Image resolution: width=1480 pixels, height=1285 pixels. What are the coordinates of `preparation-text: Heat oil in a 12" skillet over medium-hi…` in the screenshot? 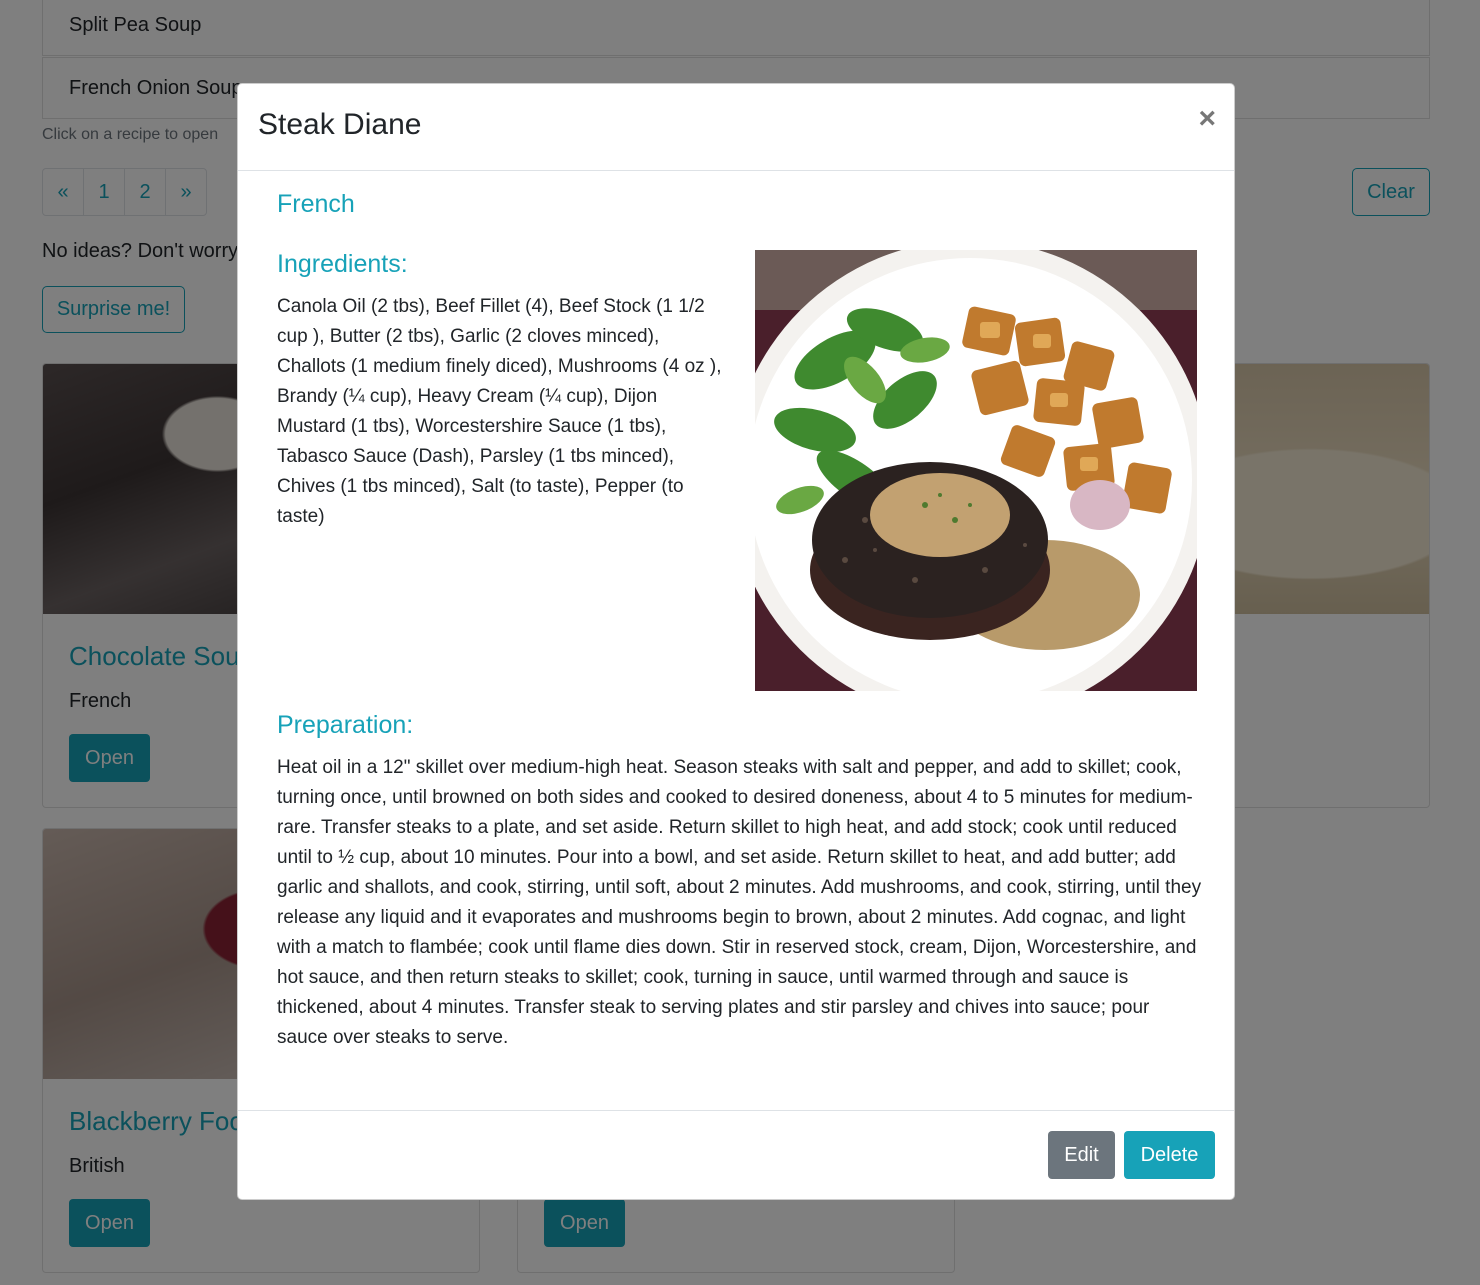 It's located at (739, 902).